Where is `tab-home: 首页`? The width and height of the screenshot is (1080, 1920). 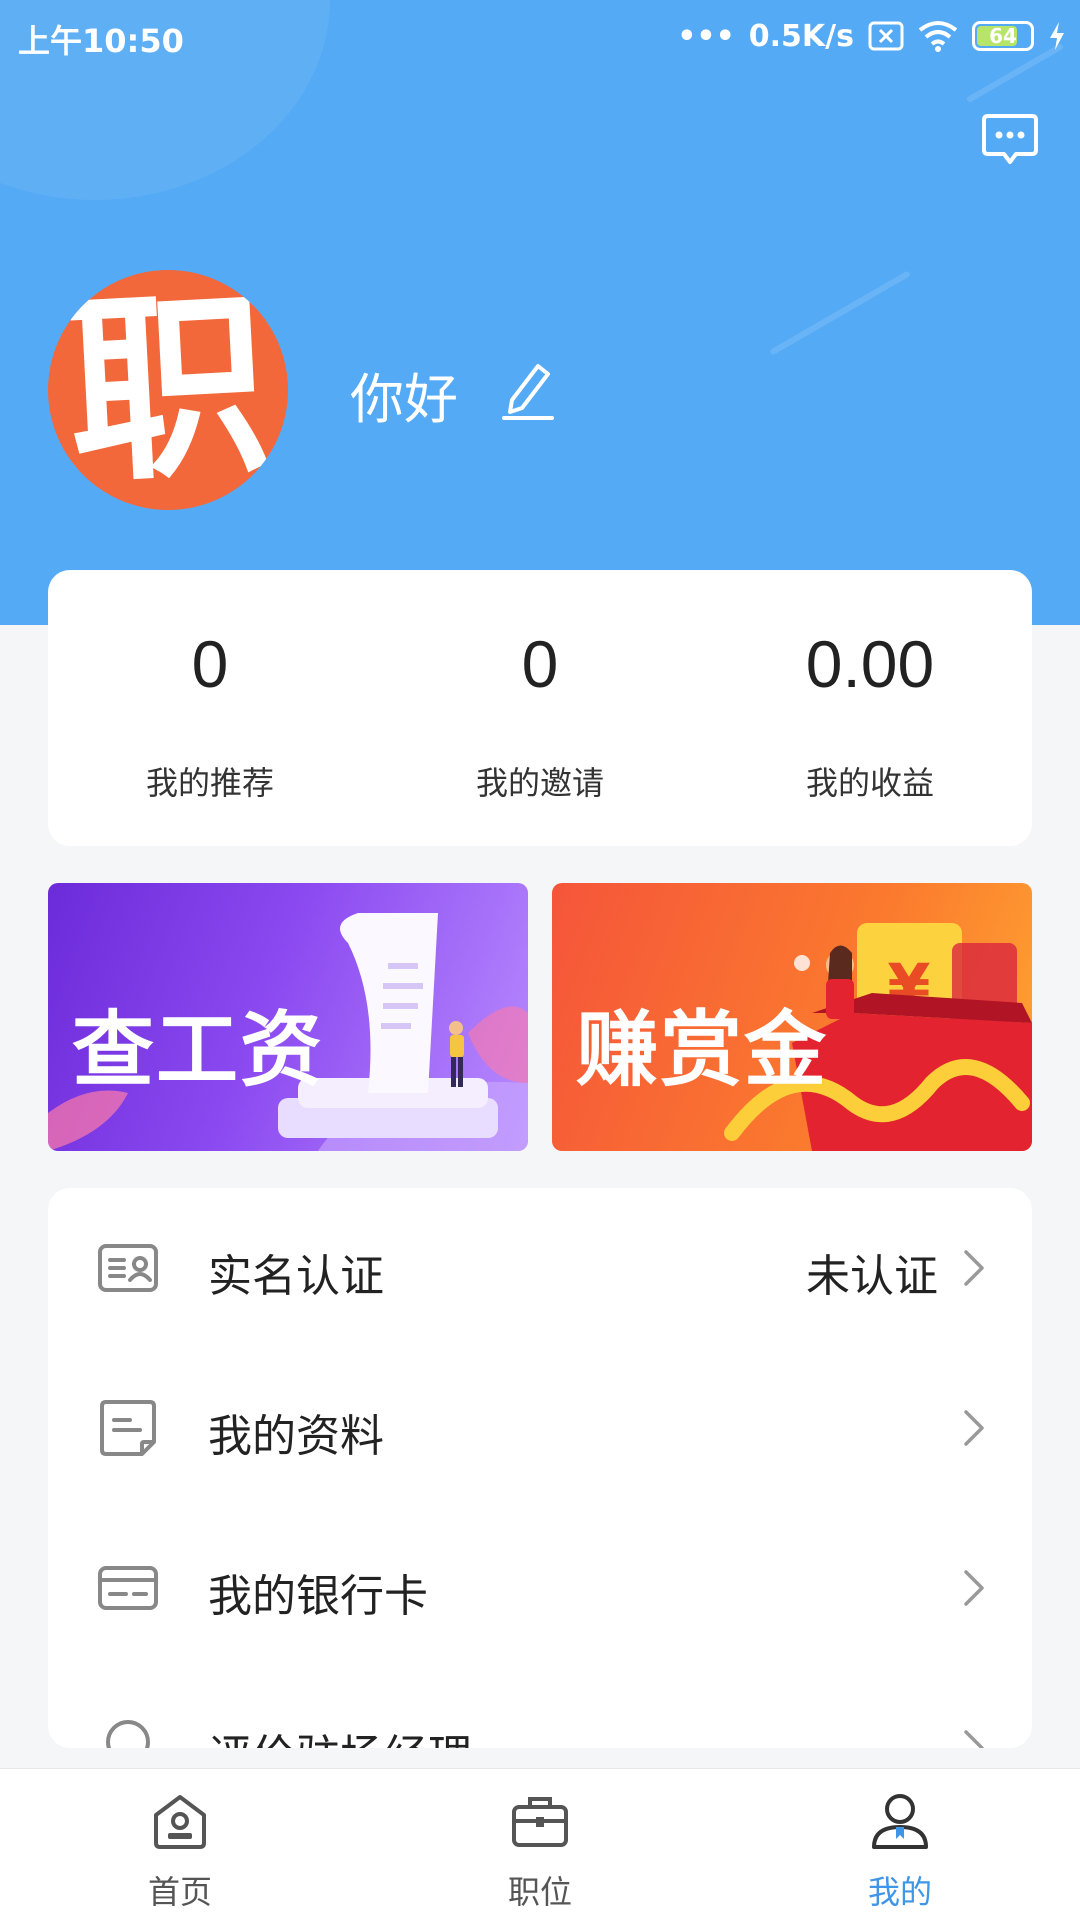
tab-home: 首页 is located at coordinates (180, 1844).